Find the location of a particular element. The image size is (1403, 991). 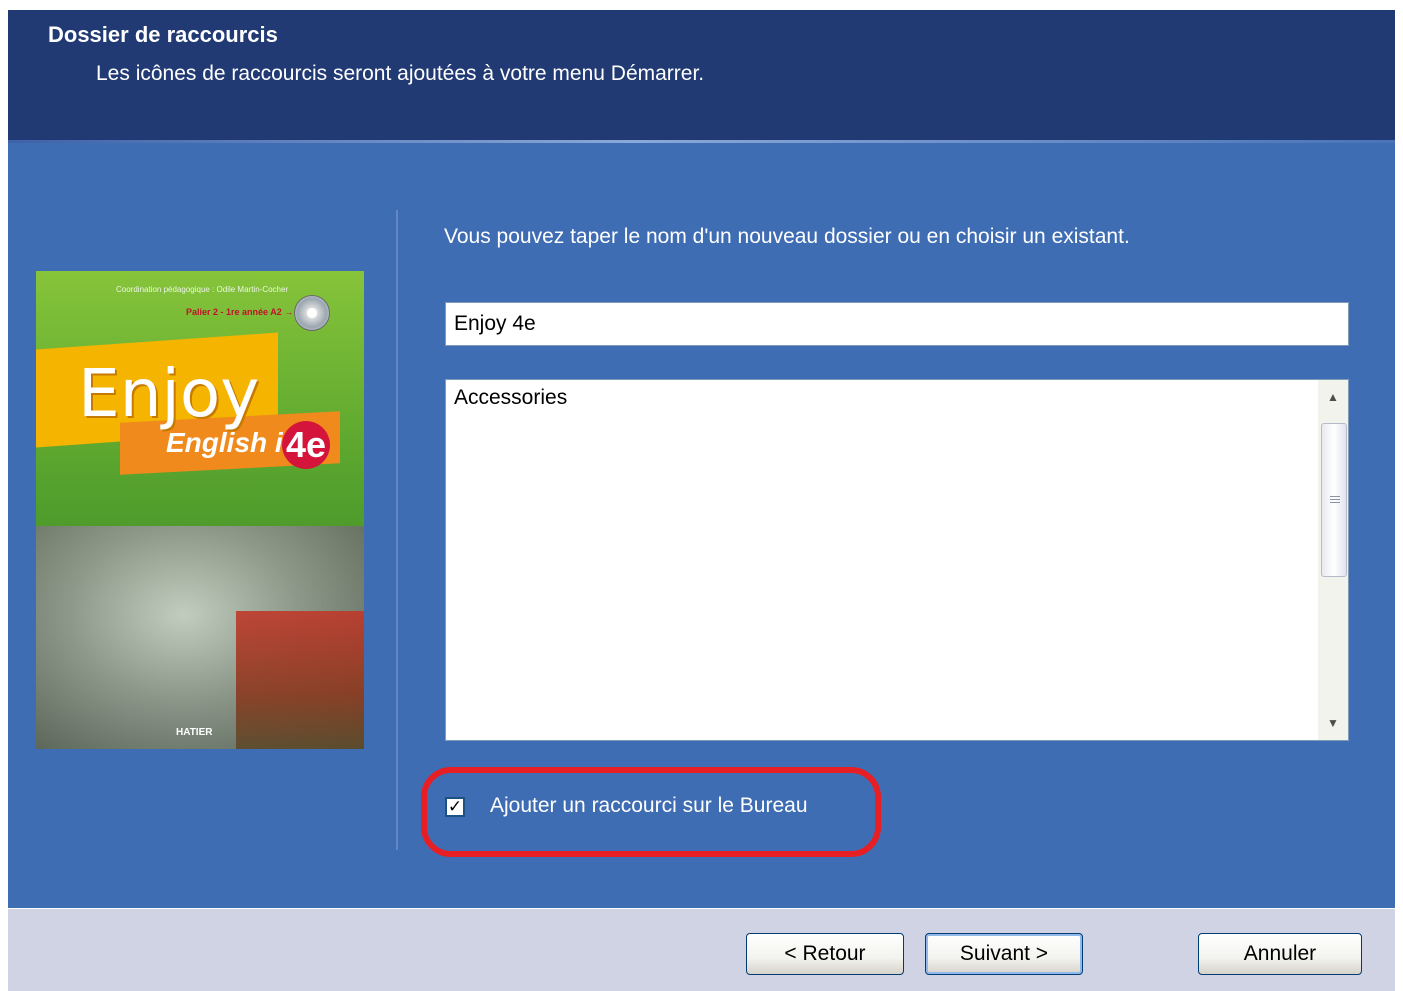

scroll-down-icon: ▼ is located at coordinates (1333, 723).